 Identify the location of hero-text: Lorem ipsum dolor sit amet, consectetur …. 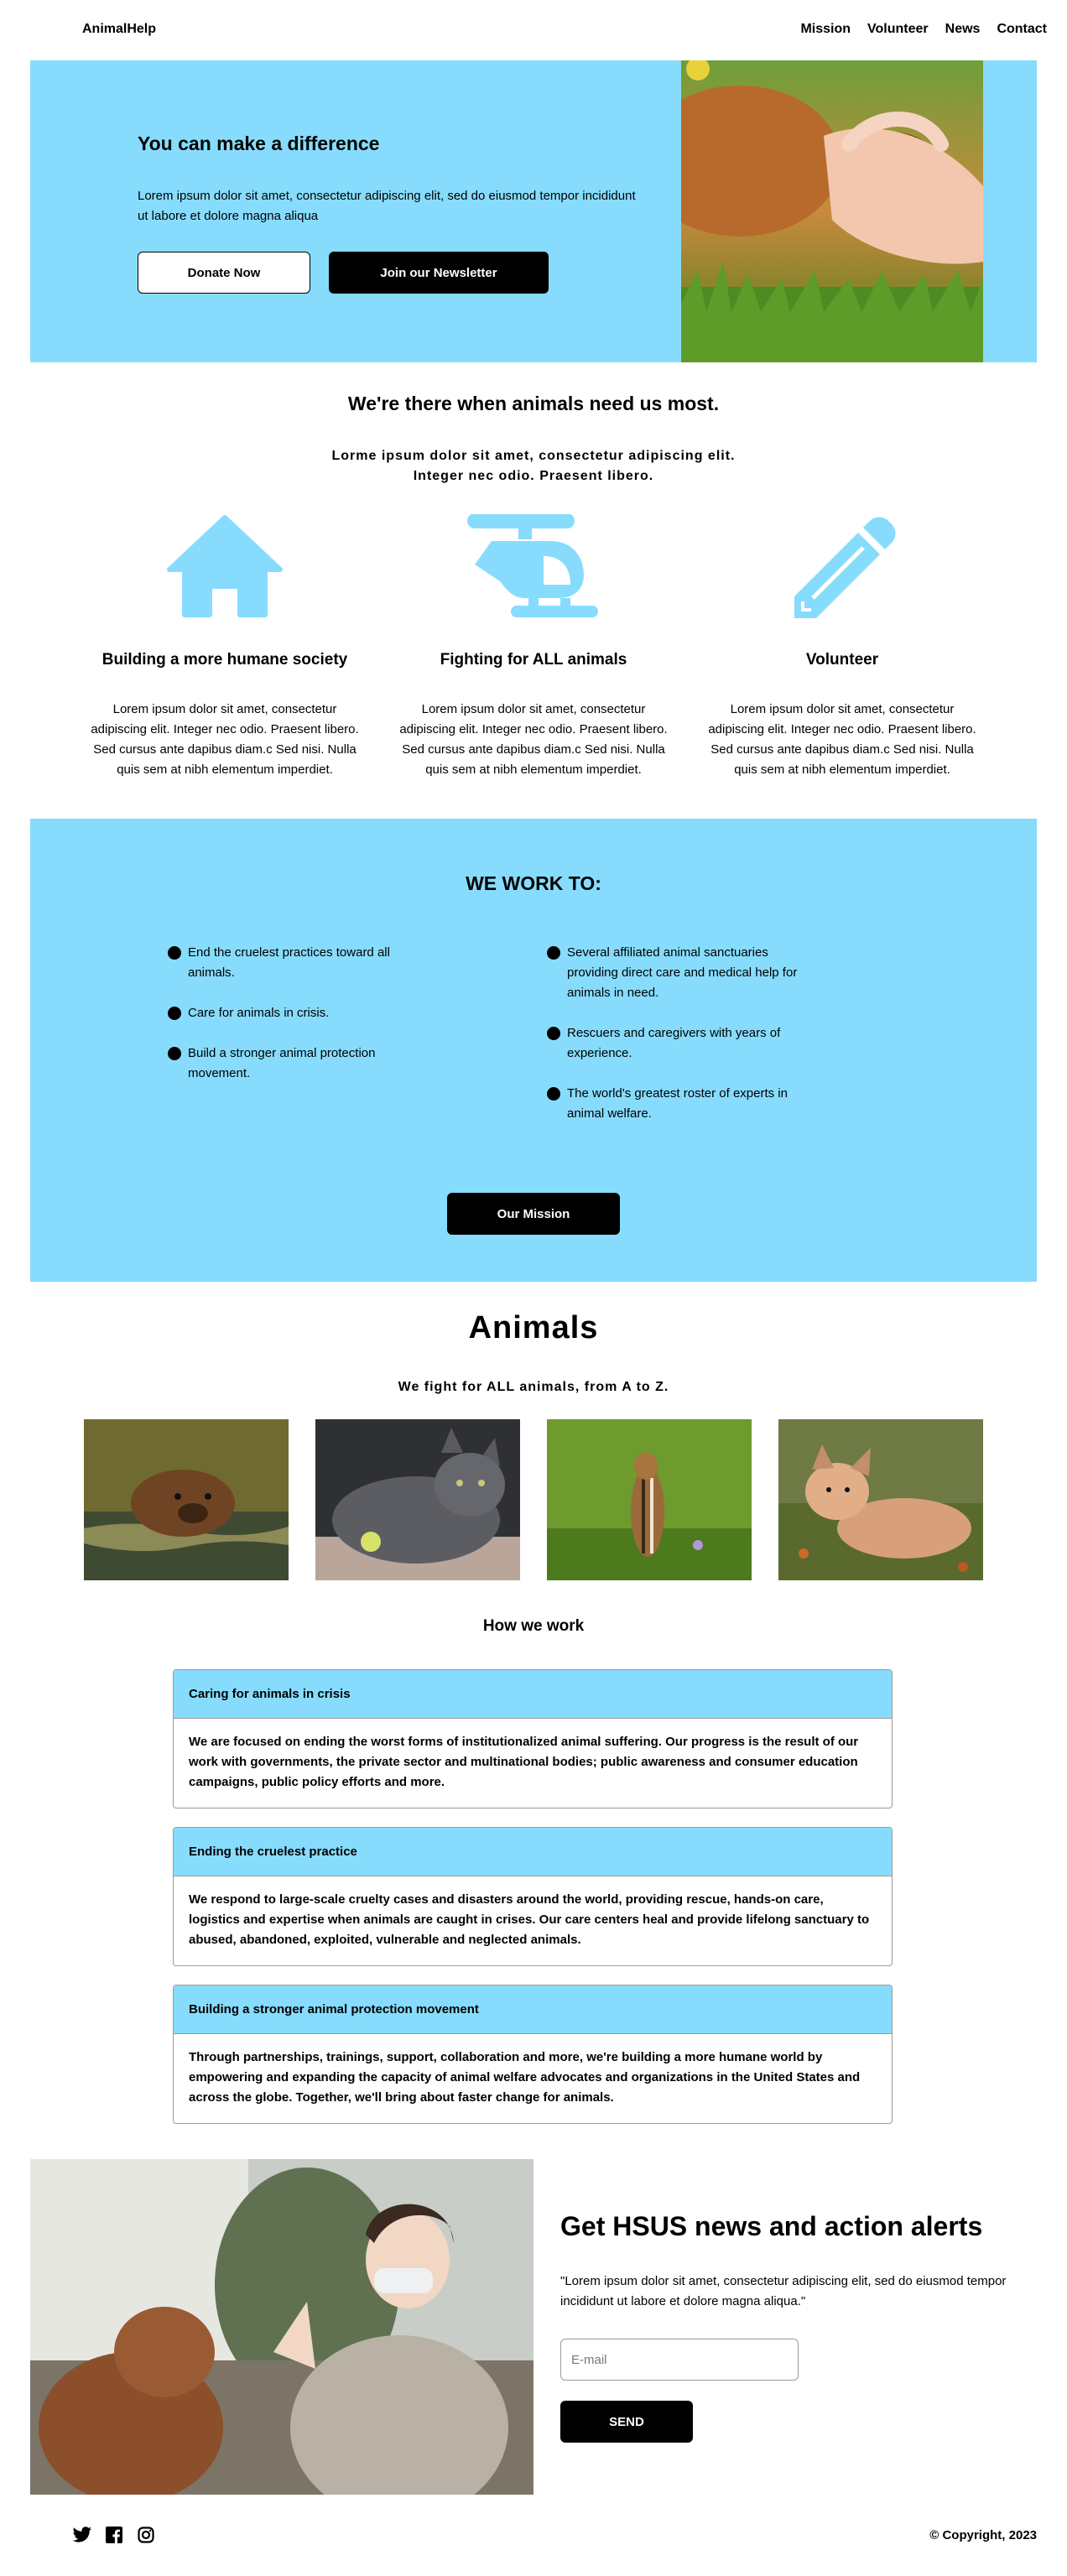
(387, 206).